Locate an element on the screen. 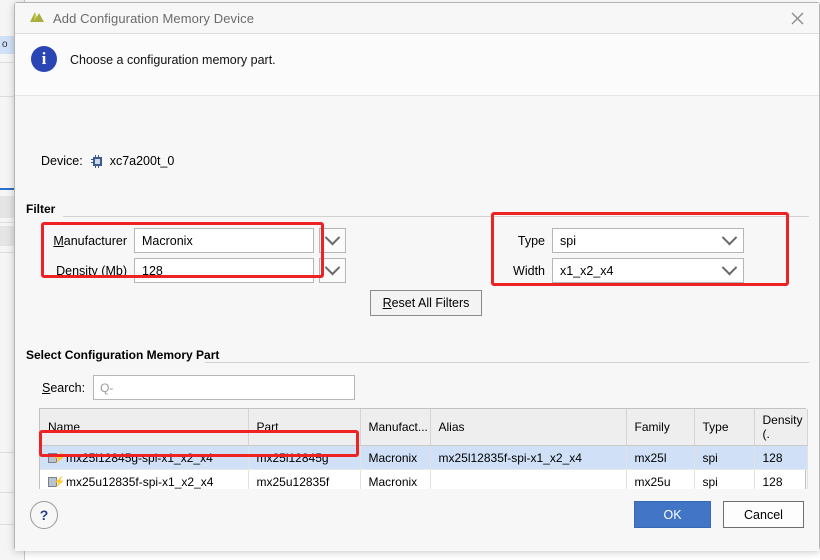 The width and height of the screenshot is (820, 560). column-header-name: Name is located at coordinates (144, 427).